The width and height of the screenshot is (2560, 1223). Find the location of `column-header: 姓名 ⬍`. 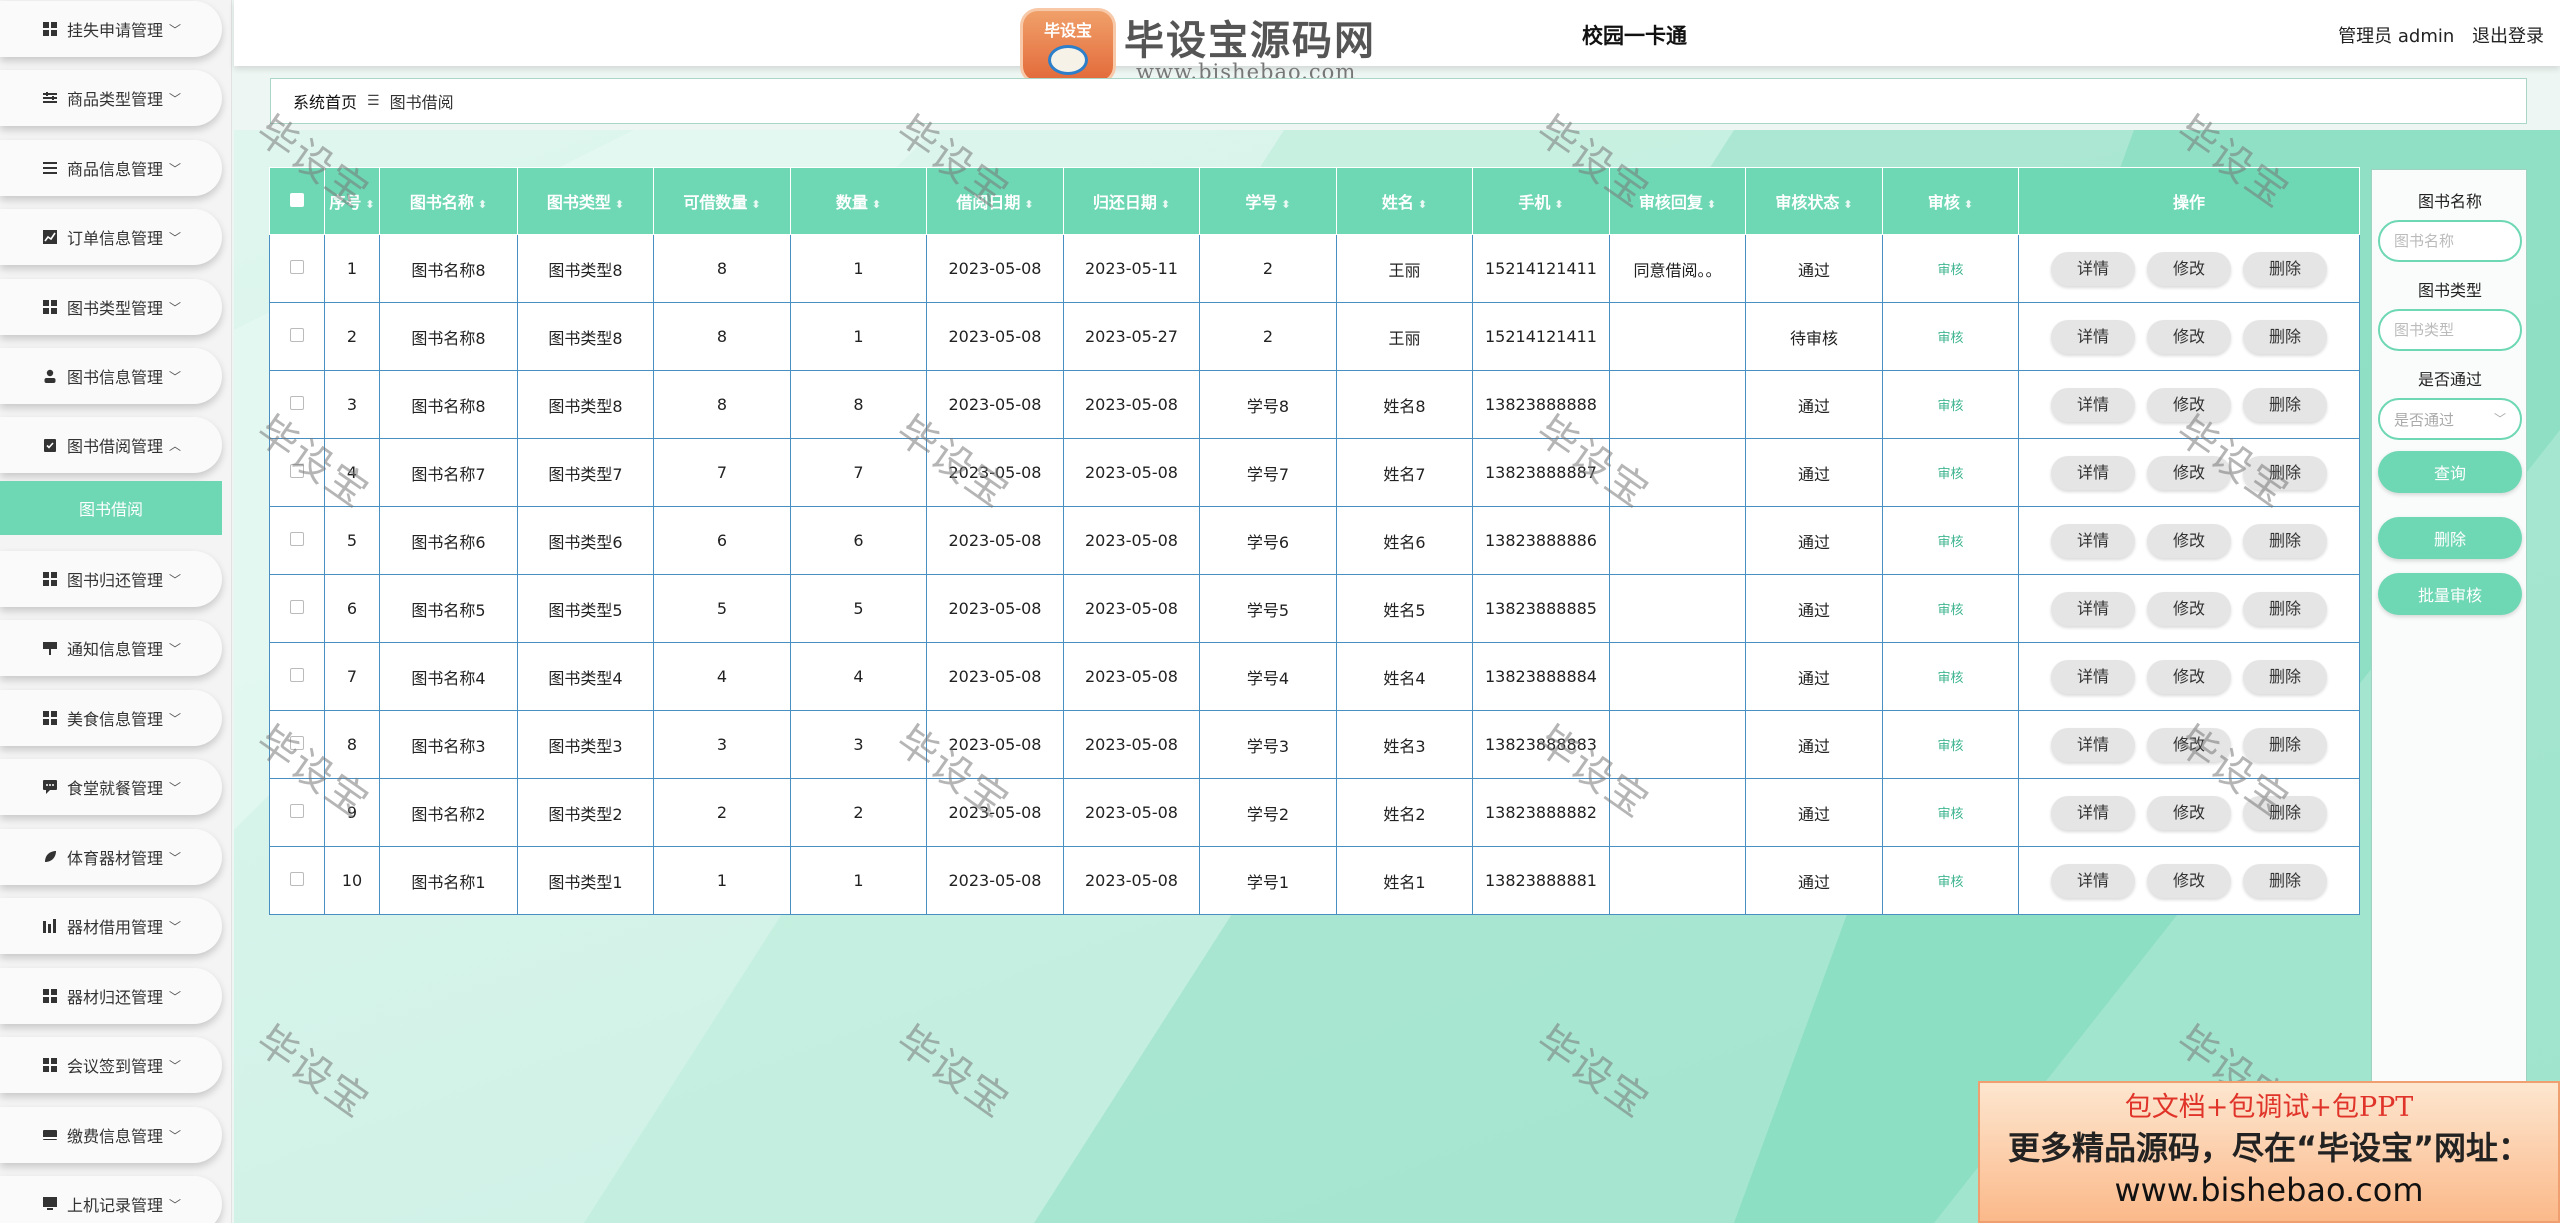

column-header: 姓名 ⬍ is located at coordinates (1404, 201).